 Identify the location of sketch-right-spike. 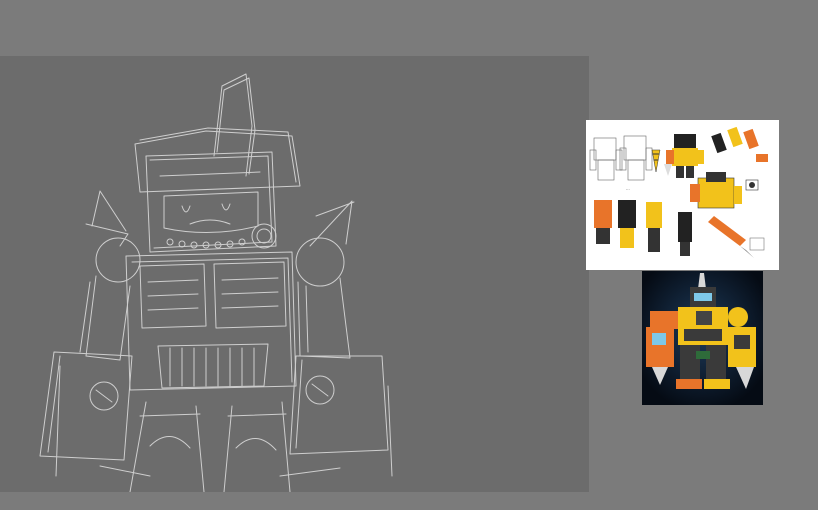
(331, 223).